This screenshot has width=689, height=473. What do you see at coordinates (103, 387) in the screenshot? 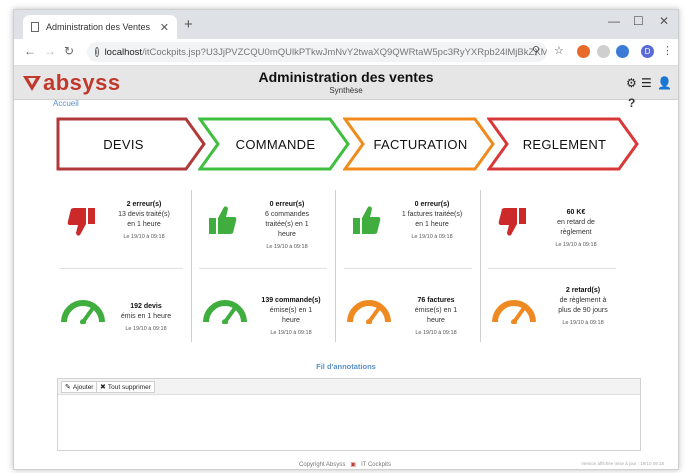
I see `delete-icon: ✖` at bounding box center [103, 387].